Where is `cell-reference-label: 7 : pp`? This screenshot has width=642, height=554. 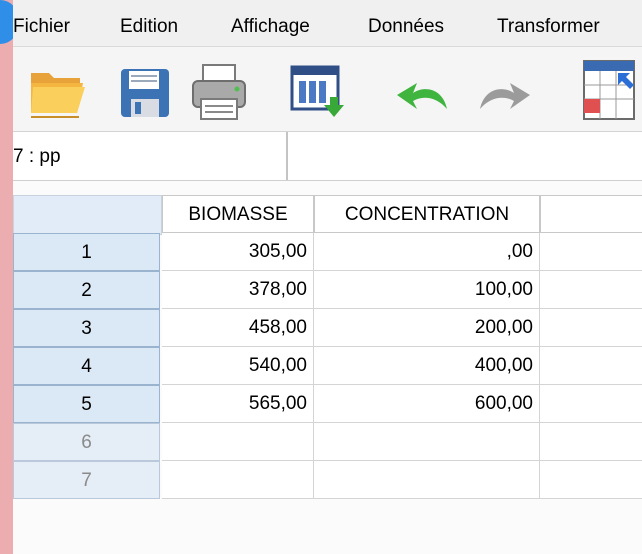 cell-reference-label: 7 : pp is located at coordinates (37, 156).